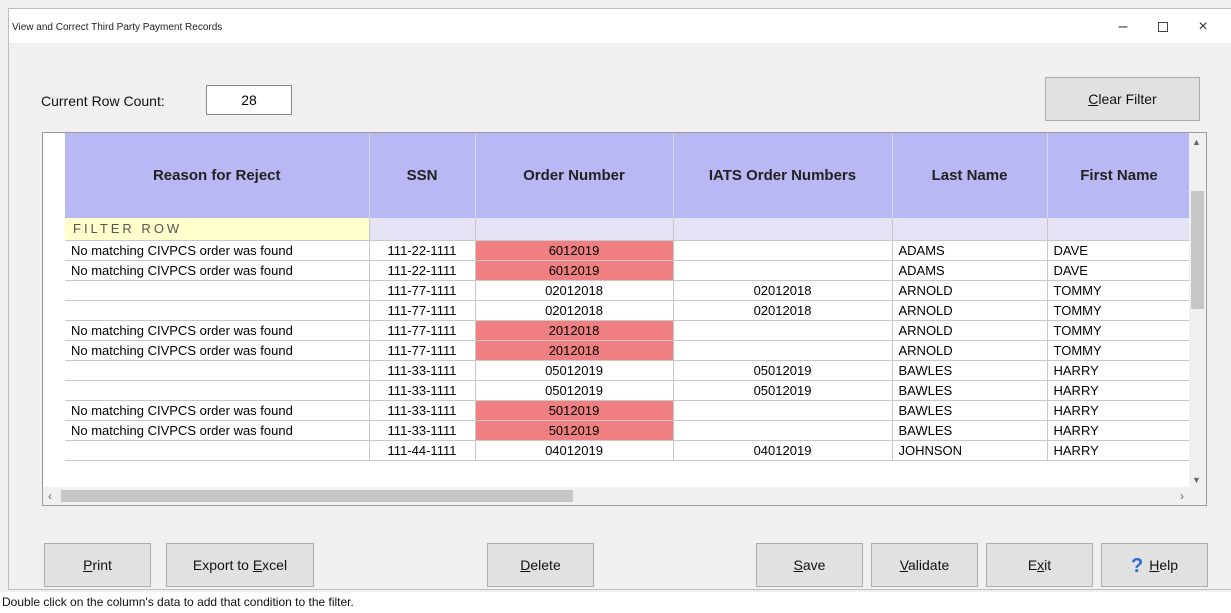  Describe the element at coordinates (783, 229) in the screenshot. I see `filter-cell-iats` at that location.